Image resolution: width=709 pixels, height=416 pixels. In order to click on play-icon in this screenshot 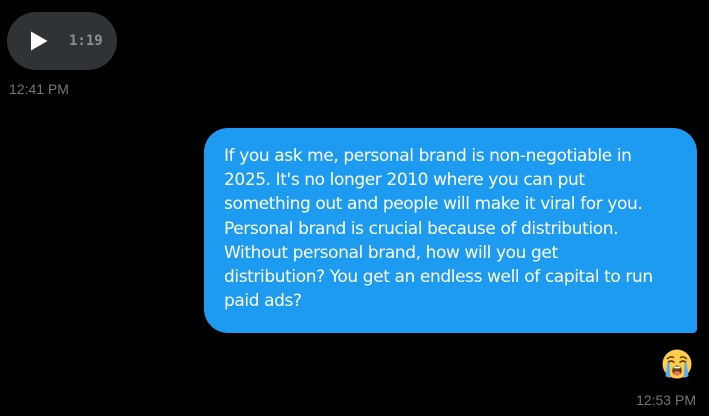, I will do `click(39, 41)`.